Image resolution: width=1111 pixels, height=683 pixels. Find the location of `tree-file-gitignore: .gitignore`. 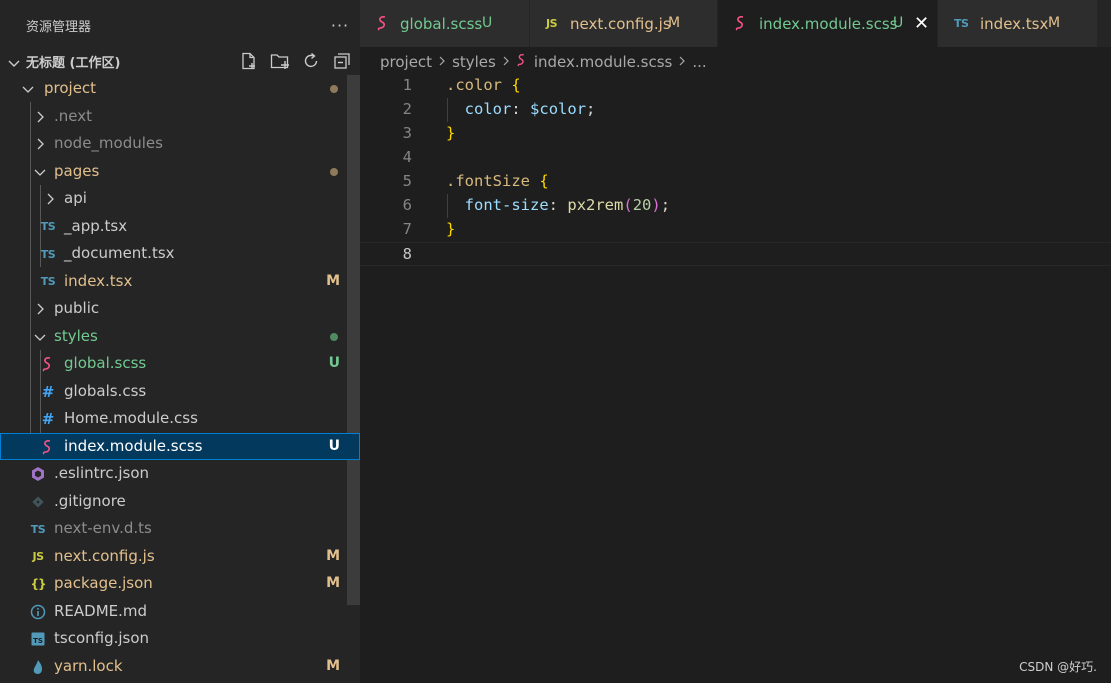

tree-file-gitignore: .gitignore is located at coordinates (180, 502).